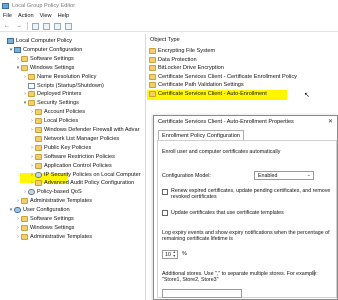  Describe the element at coordinates (45, 50) in the screenshot. I see `tree-item: ▾ Computer Configuration` at that location.